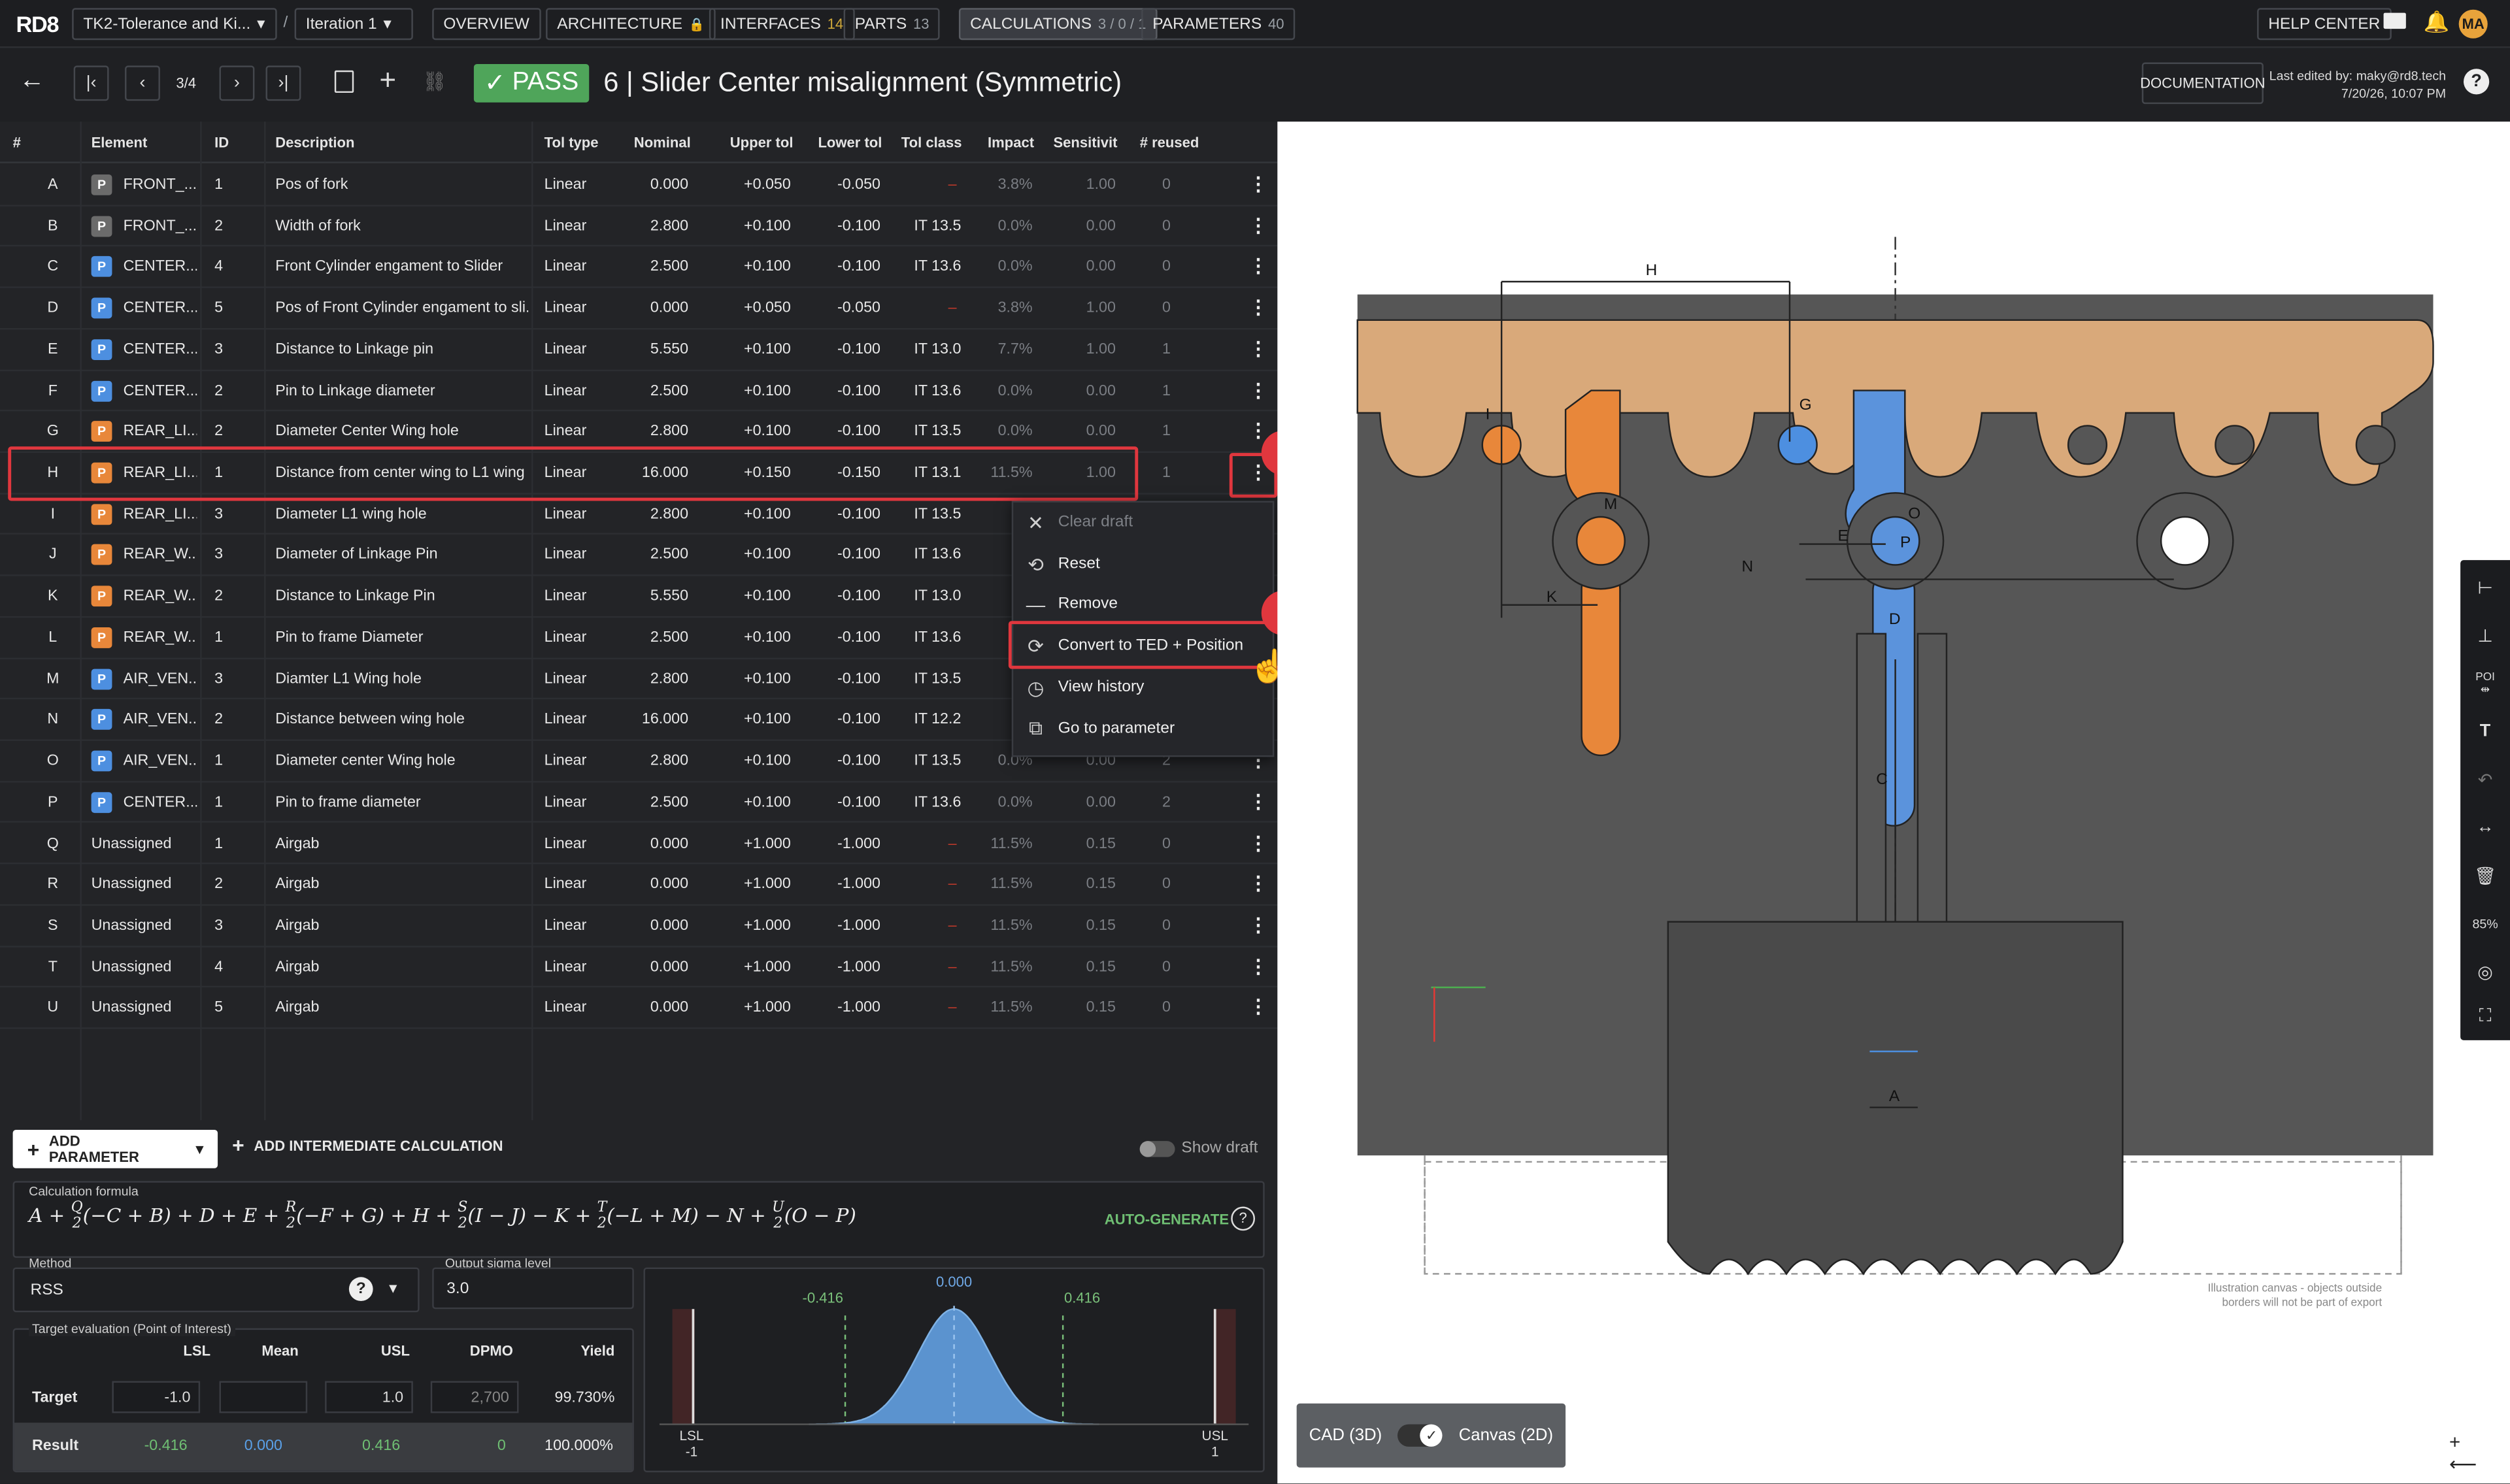 This screenshot has width=2510, height=1484. What do you see at coordinates (369, 1397) in the screenshot?
I see `target-usl-input: 1.0` at bounding box center [369, 1397].